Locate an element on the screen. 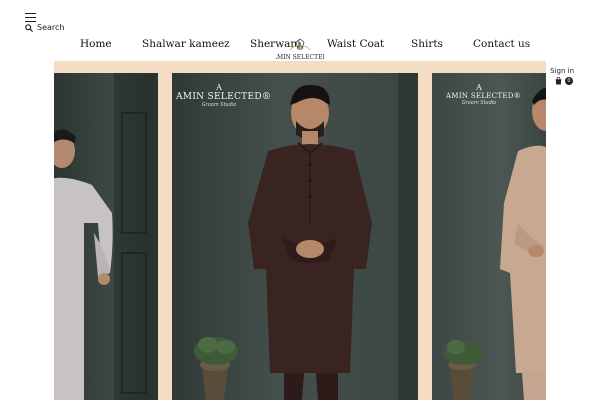  hamburger-menu-icon is located at coordinates (30, 17).